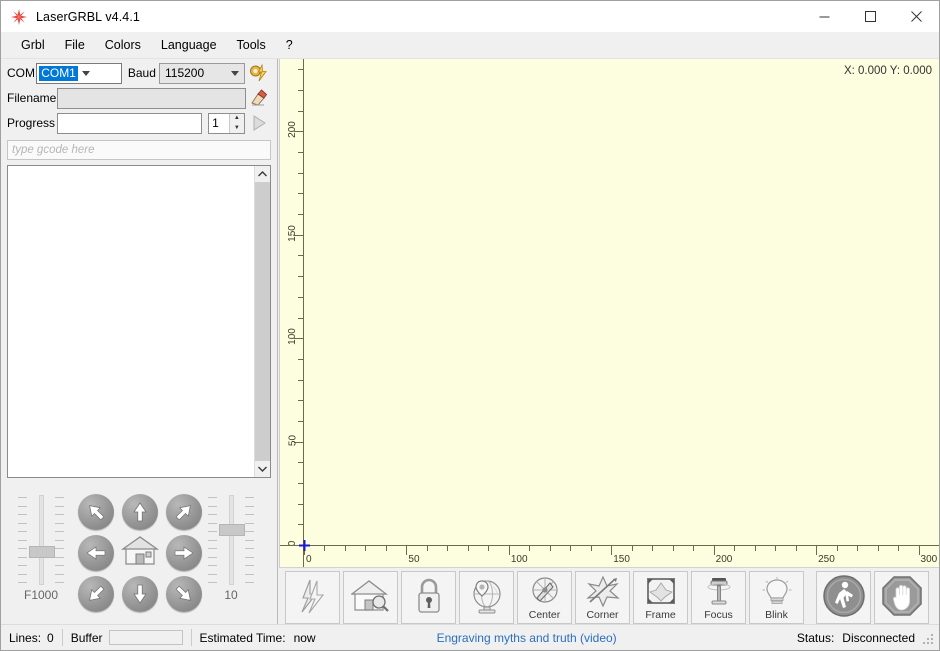 The image size is (940, 651). What do you see at coordinates (242, 637) in the screenshot?
I see `estimated-time-label: Estimated Time:` at bounding box center [242, 637].